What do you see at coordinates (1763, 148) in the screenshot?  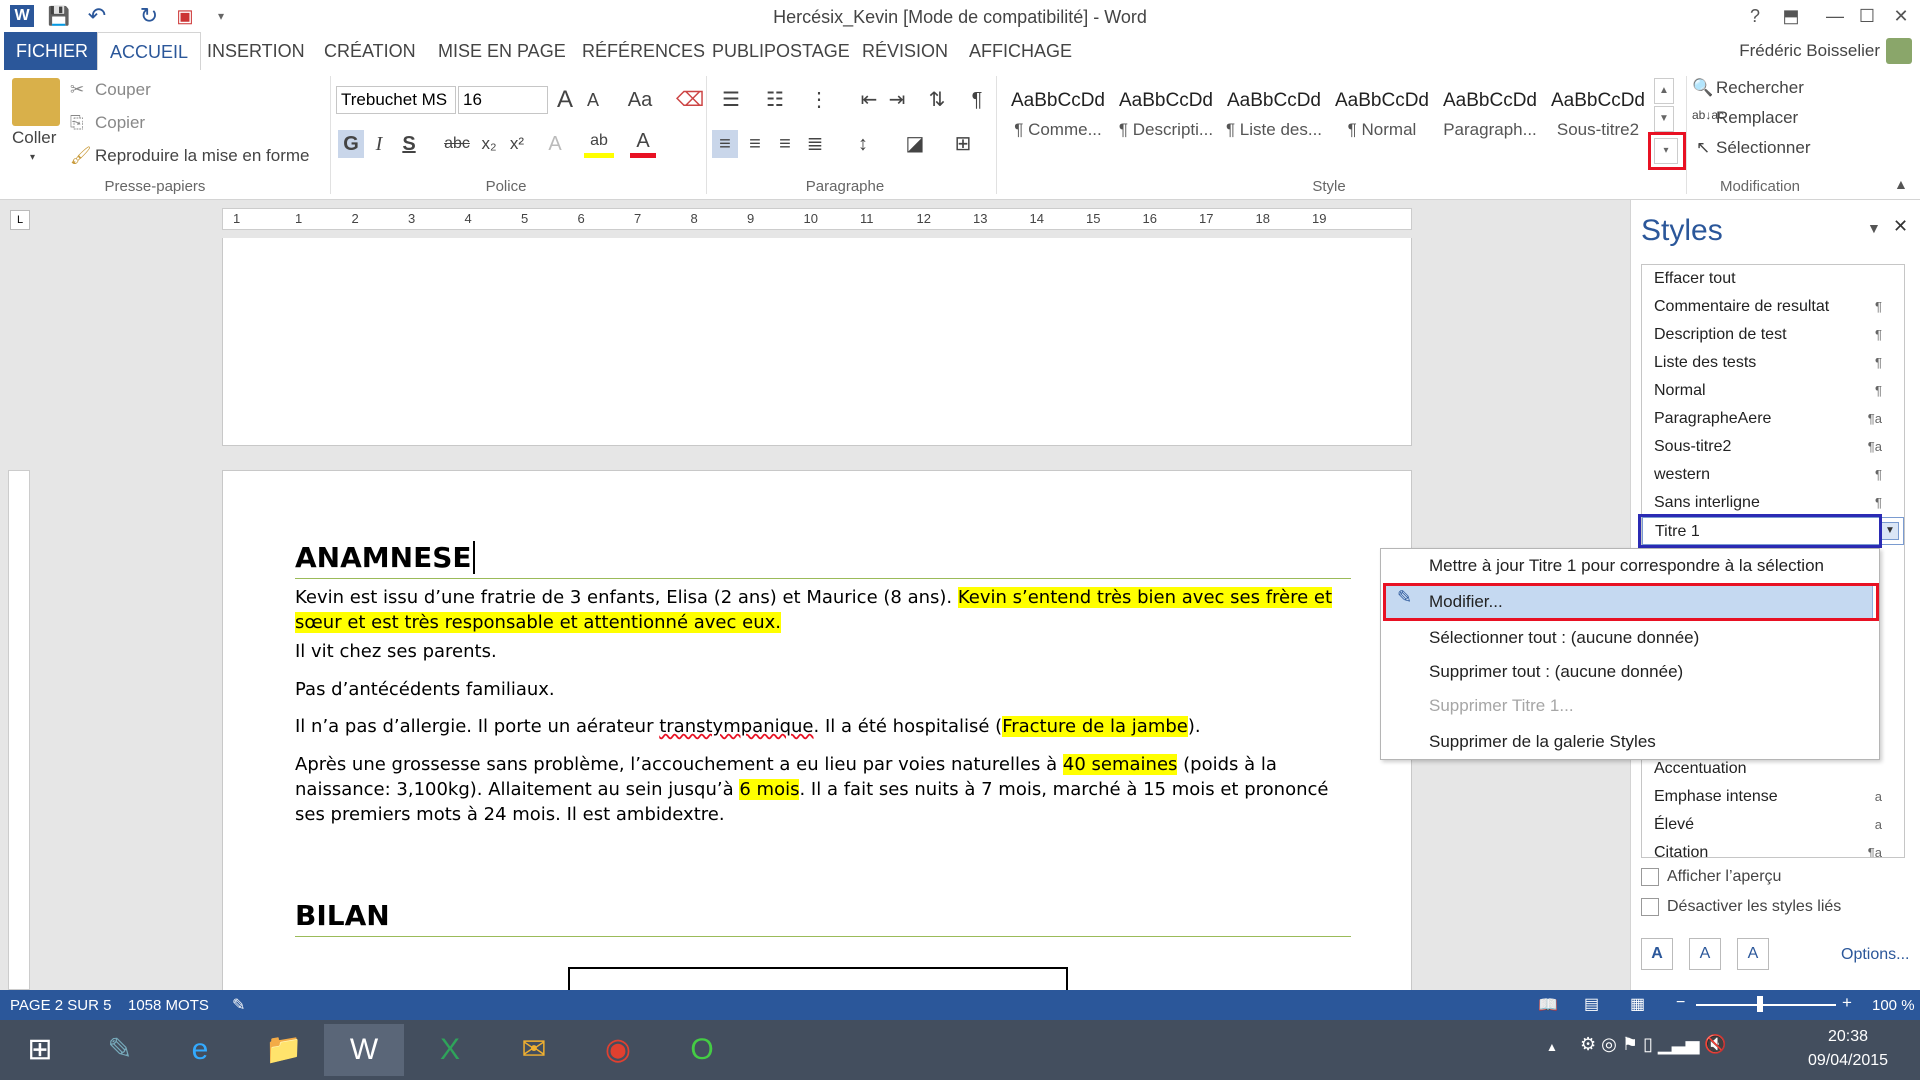 I see `select-button: Sélectionner` at bounding box center [1763, 148].